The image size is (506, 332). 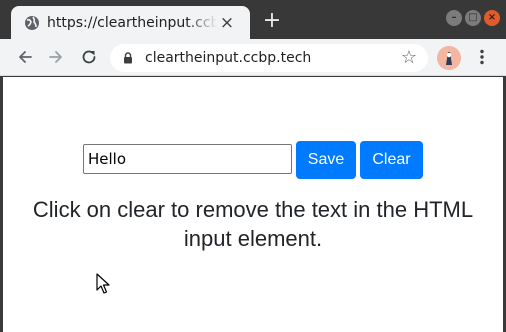 I want to click on bookmark-star-icon: ☆, so click(x=409, y=57).